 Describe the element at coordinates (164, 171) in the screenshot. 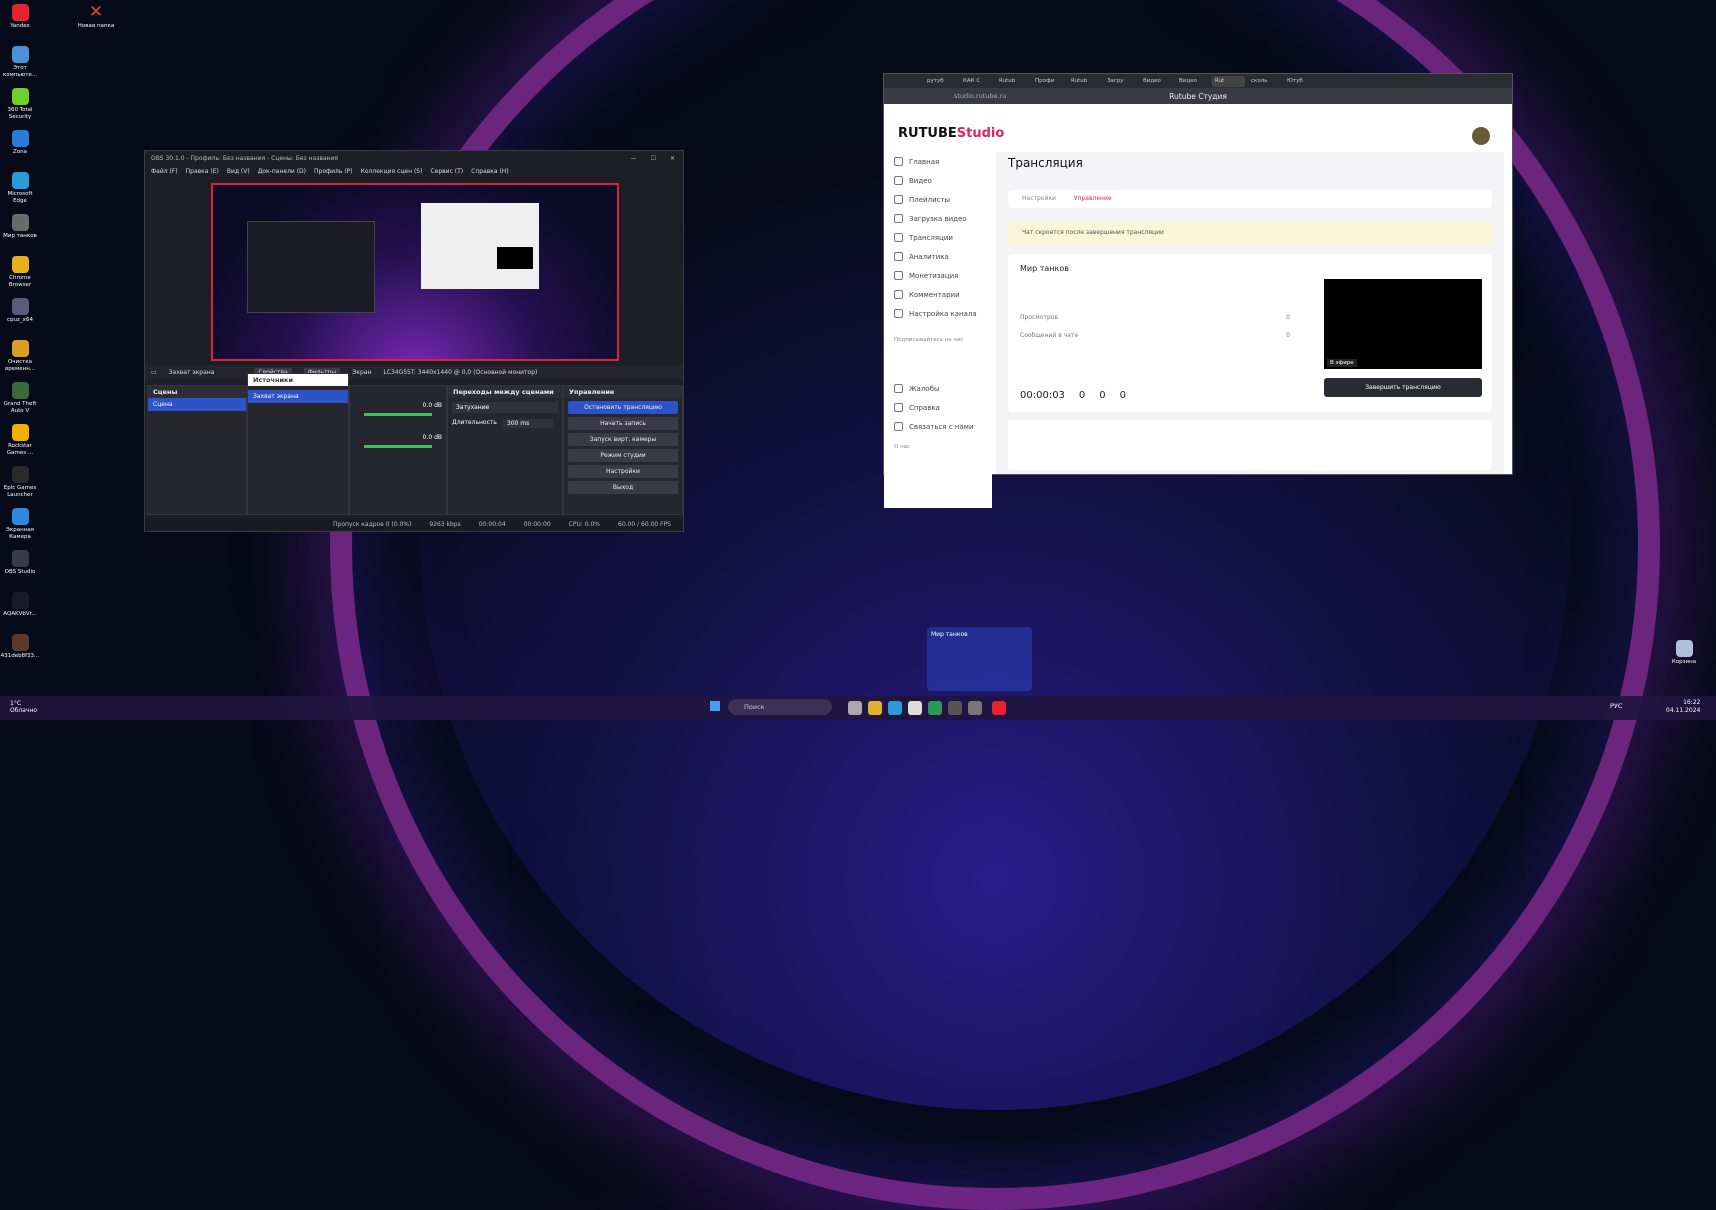

I see `menu-item: Файл (F)` at that location.